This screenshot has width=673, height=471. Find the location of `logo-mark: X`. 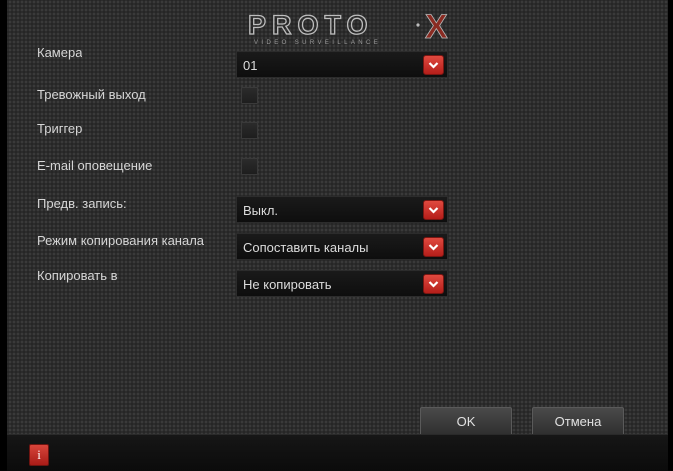

logo-mark: X is located at coordinates (436, 28).